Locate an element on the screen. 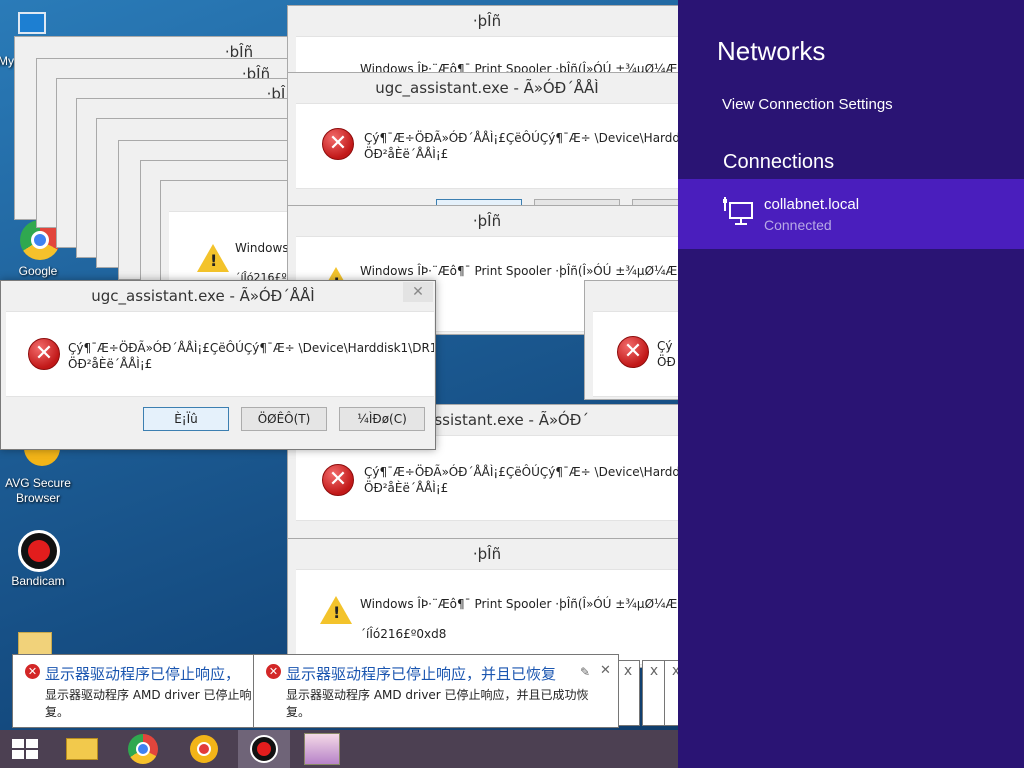 This screenshot has width=1024, height=768. connection-name: collabnet.local is located at coordinates (812, 204).